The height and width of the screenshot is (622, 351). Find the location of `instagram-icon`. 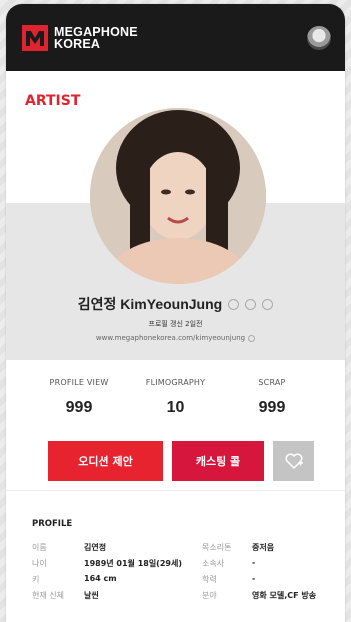

instagram-icon is located at coordinates (251, 304).